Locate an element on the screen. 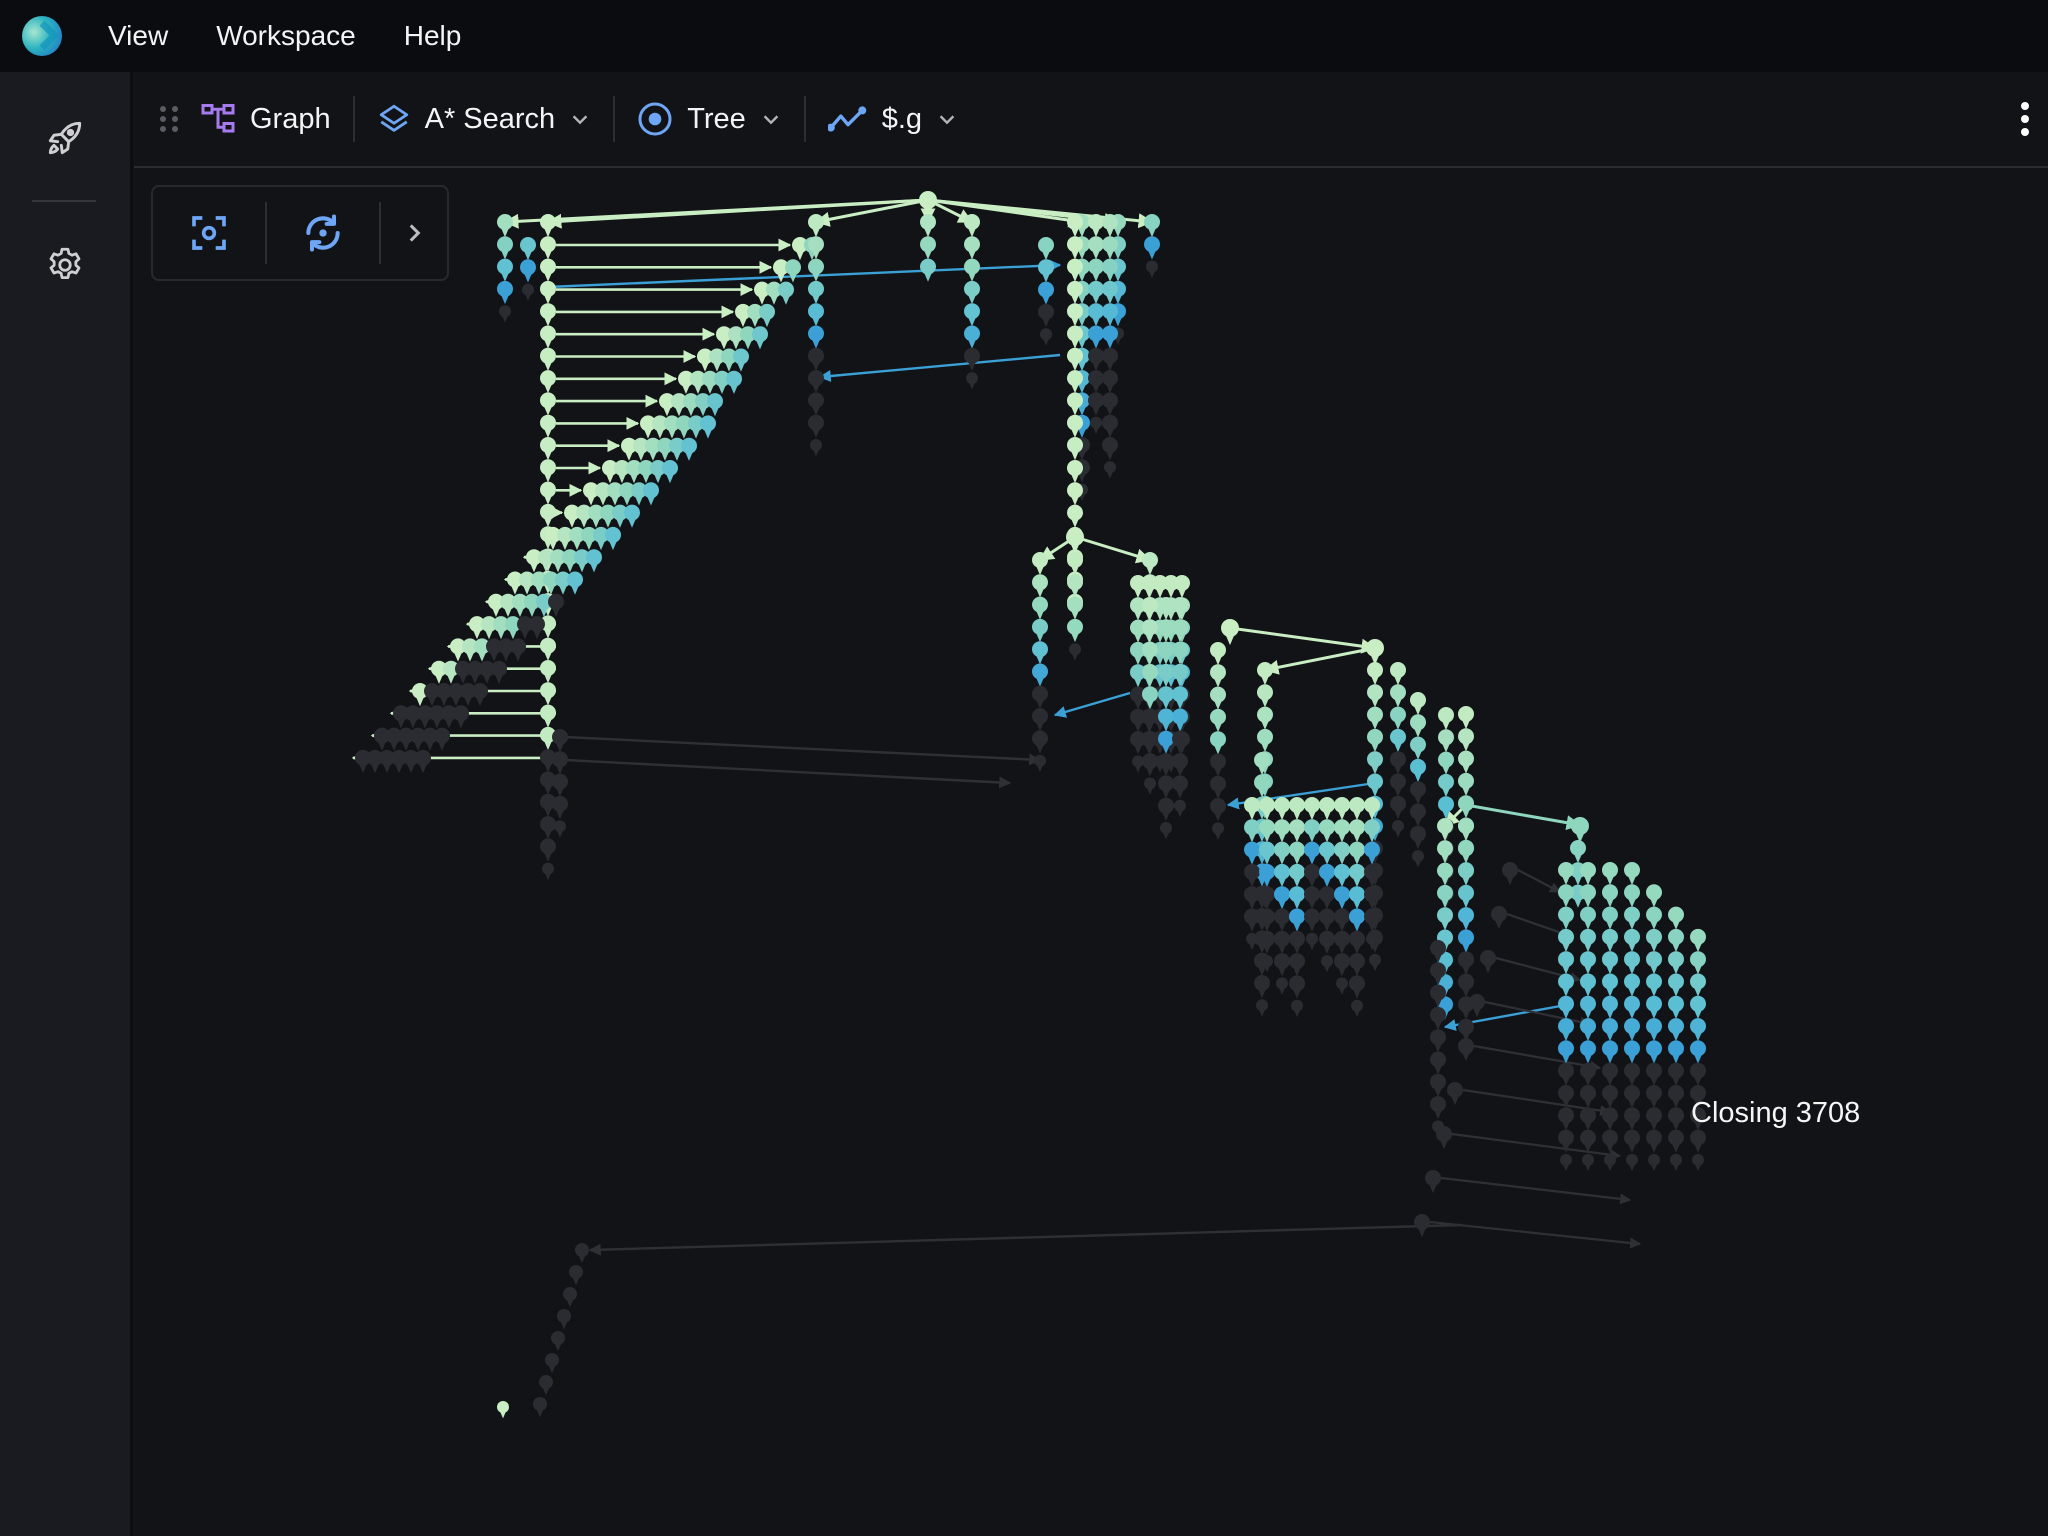  expand-tools-button is located at coordinates (414, 233).